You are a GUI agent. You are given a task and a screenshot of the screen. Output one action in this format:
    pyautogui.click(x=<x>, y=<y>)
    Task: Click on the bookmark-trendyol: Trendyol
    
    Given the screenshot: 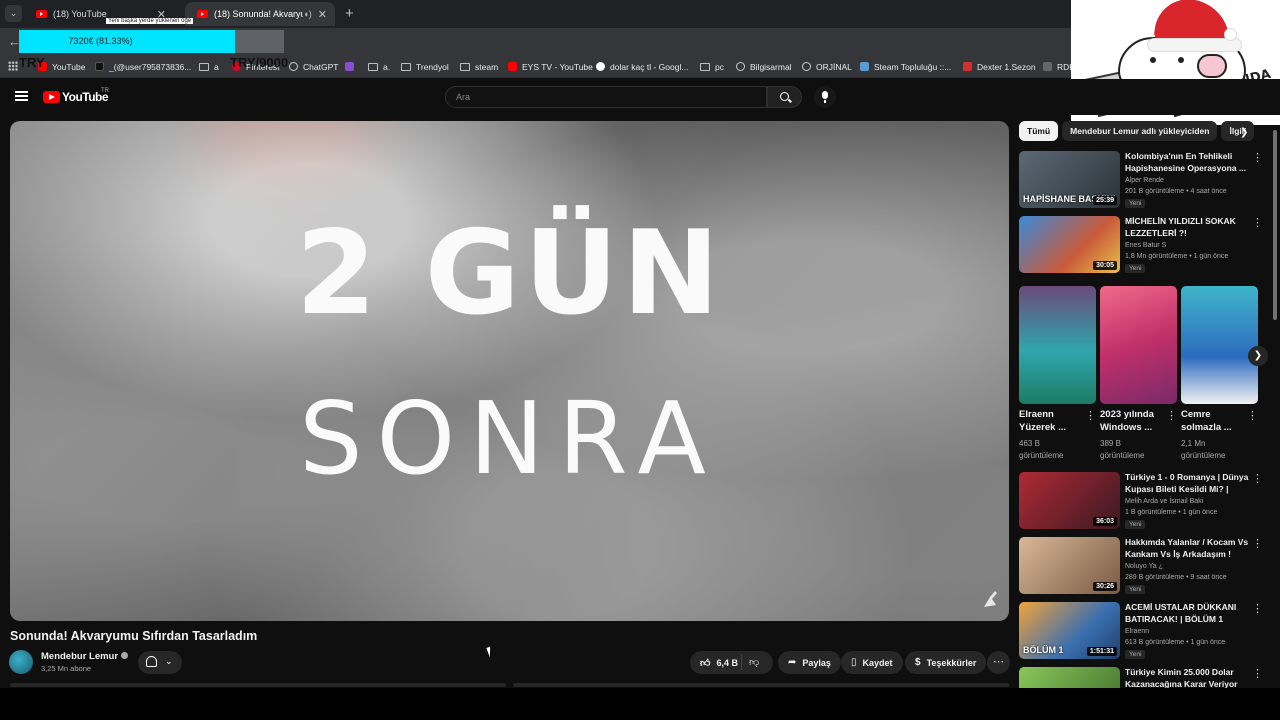 What is the action you would take?
    pyautogui.click(x=425, y=66)
    